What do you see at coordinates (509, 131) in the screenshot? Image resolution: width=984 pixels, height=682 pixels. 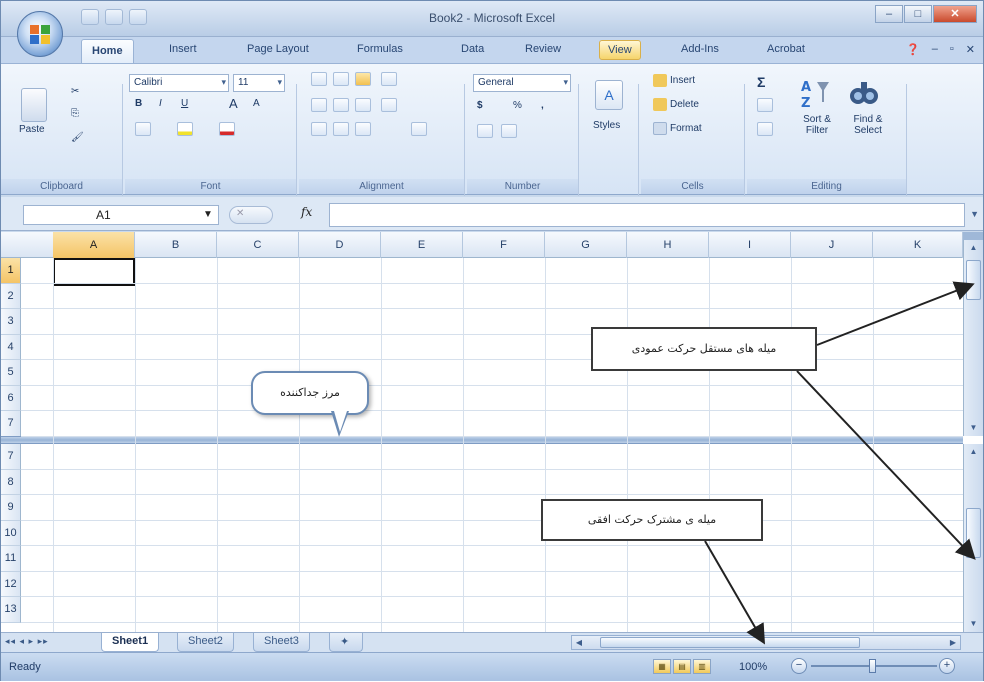 I see `decrease-decimal-icon` at bounding box center [509, 131].